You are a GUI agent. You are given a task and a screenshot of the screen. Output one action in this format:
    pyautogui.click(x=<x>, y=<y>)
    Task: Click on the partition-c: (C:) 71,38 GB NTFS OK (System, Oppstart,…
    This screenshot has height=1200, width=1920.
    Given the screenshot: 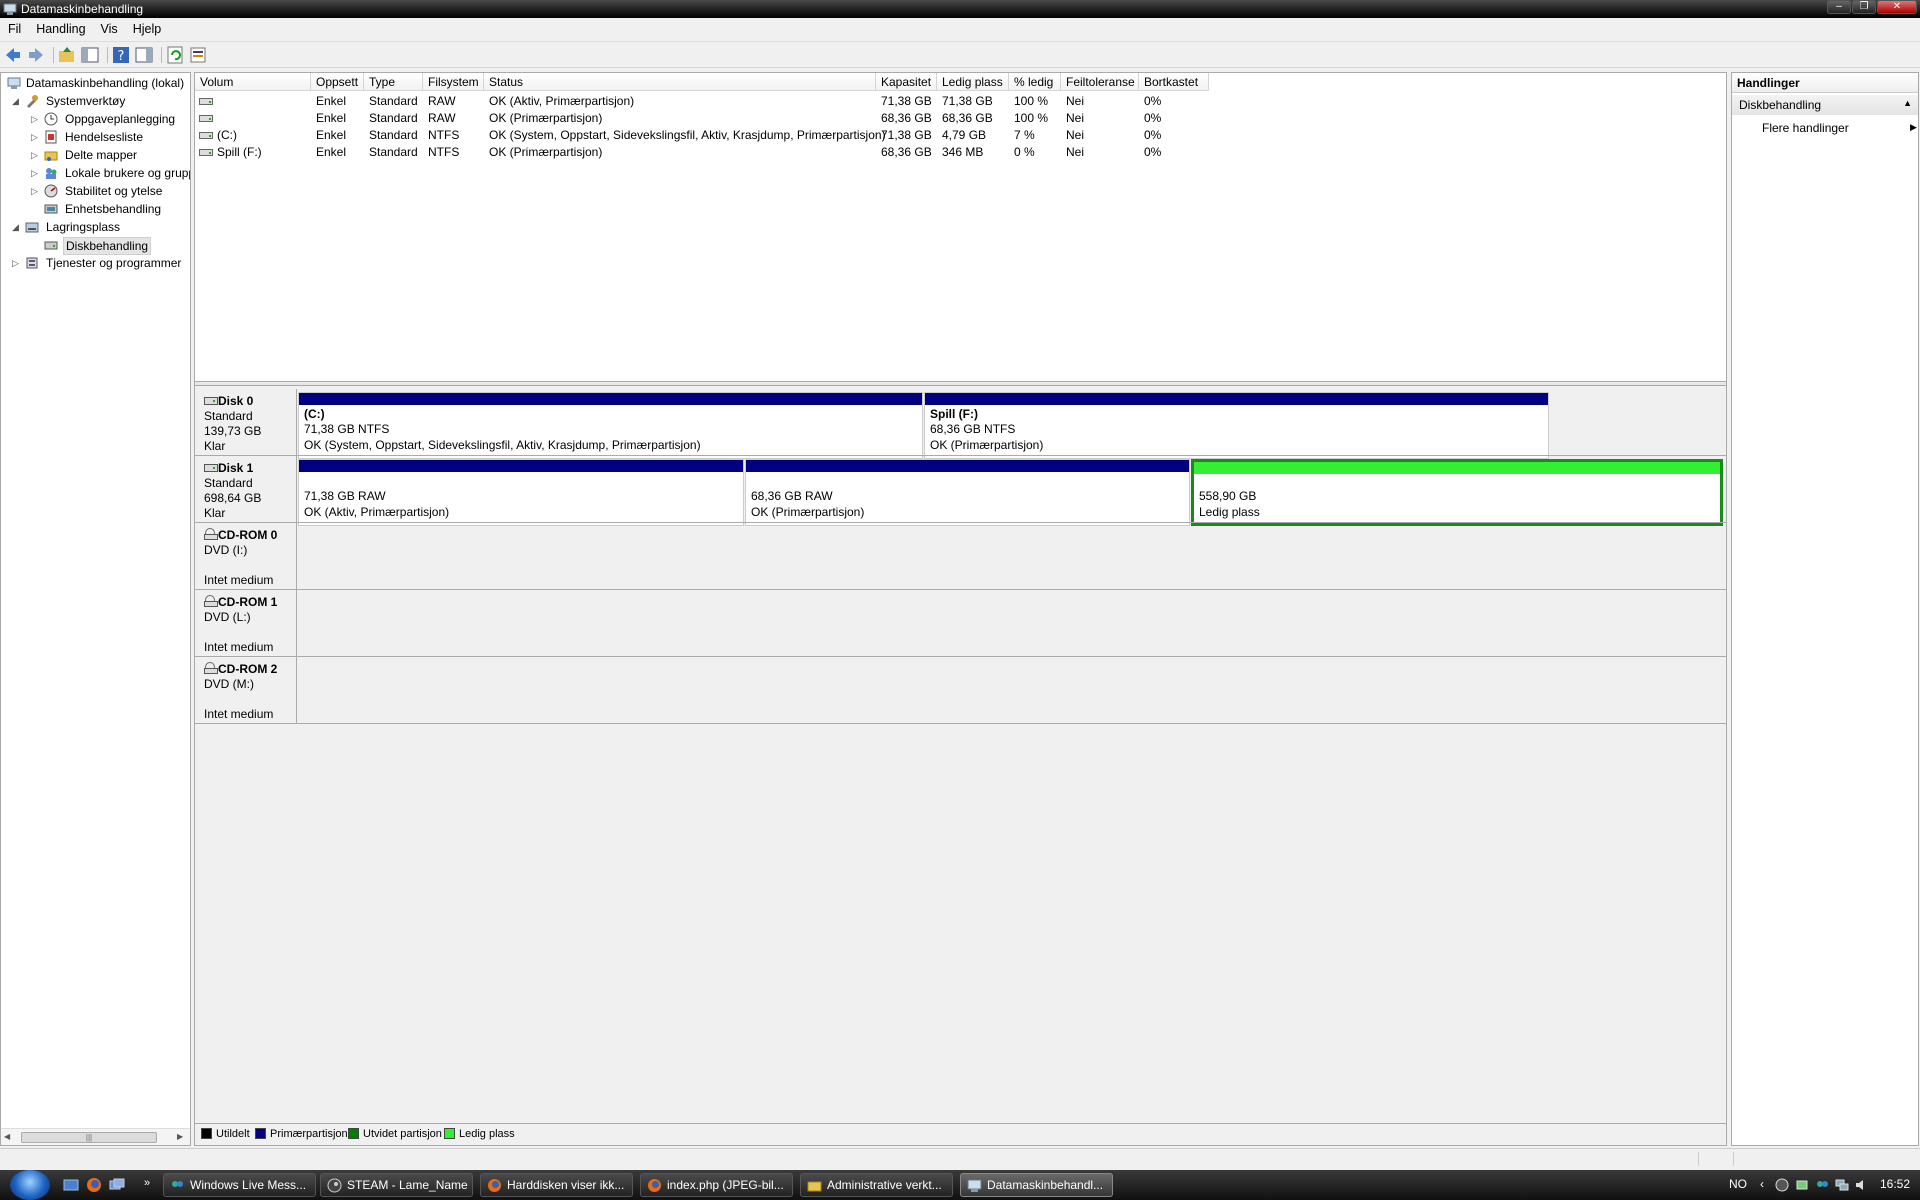 What is the action you would take?
    pyautogui.click(x=610, y=425)
    